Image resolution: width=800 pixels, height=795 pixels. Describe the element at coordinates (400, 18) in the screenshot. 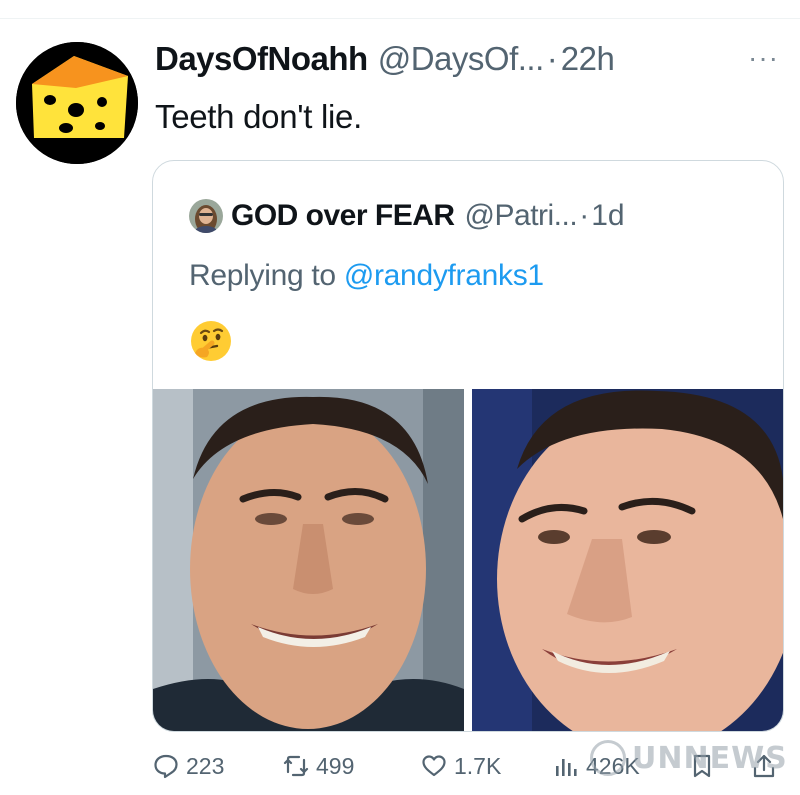

I see `top-divider` at that location.